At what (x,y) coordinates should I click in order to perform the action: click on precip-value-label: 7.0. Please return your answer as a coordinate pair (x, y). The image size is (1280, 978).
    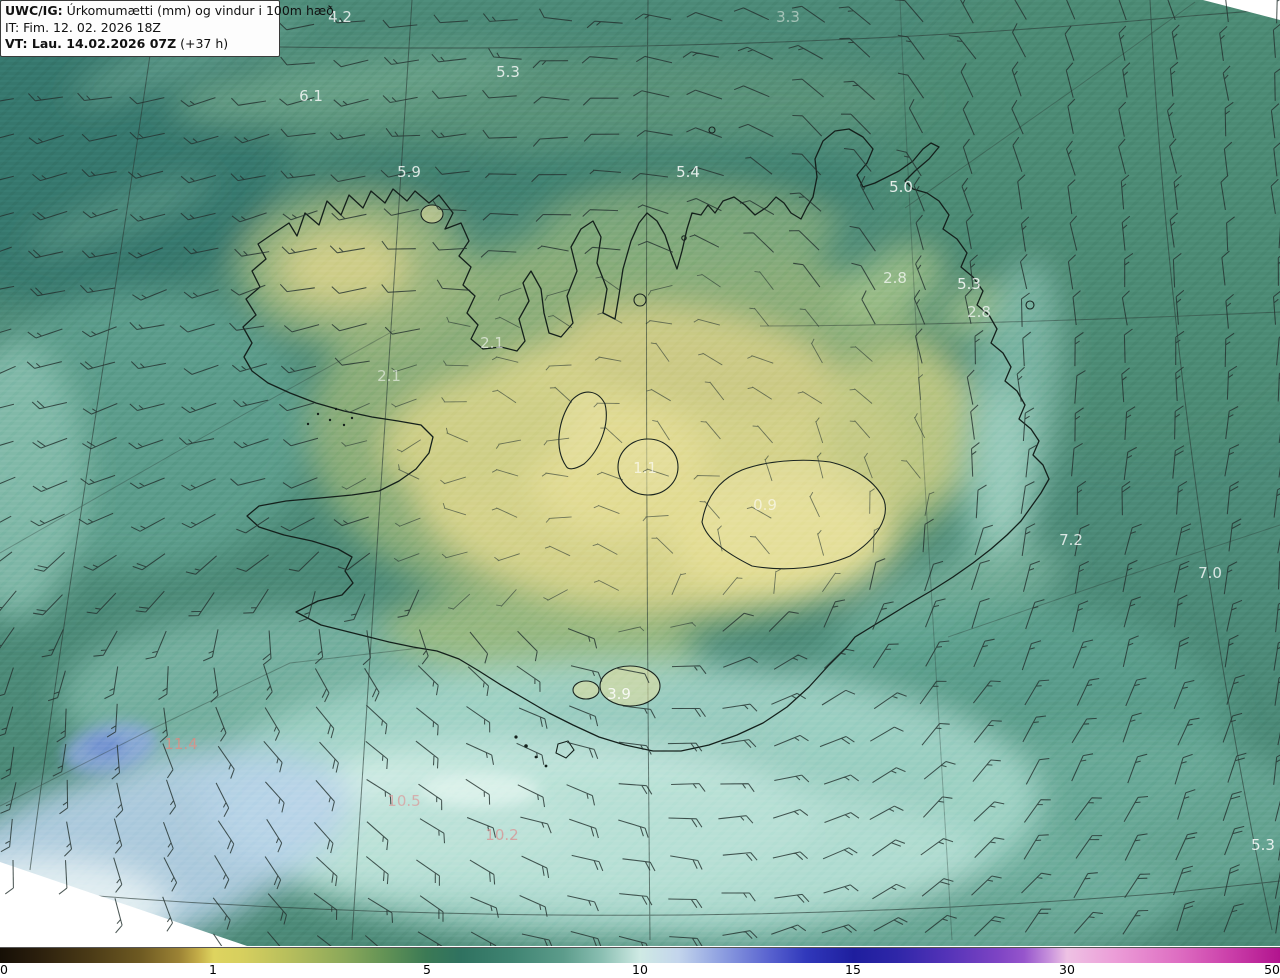
    Looking at the image, I should click on (1210, 573).